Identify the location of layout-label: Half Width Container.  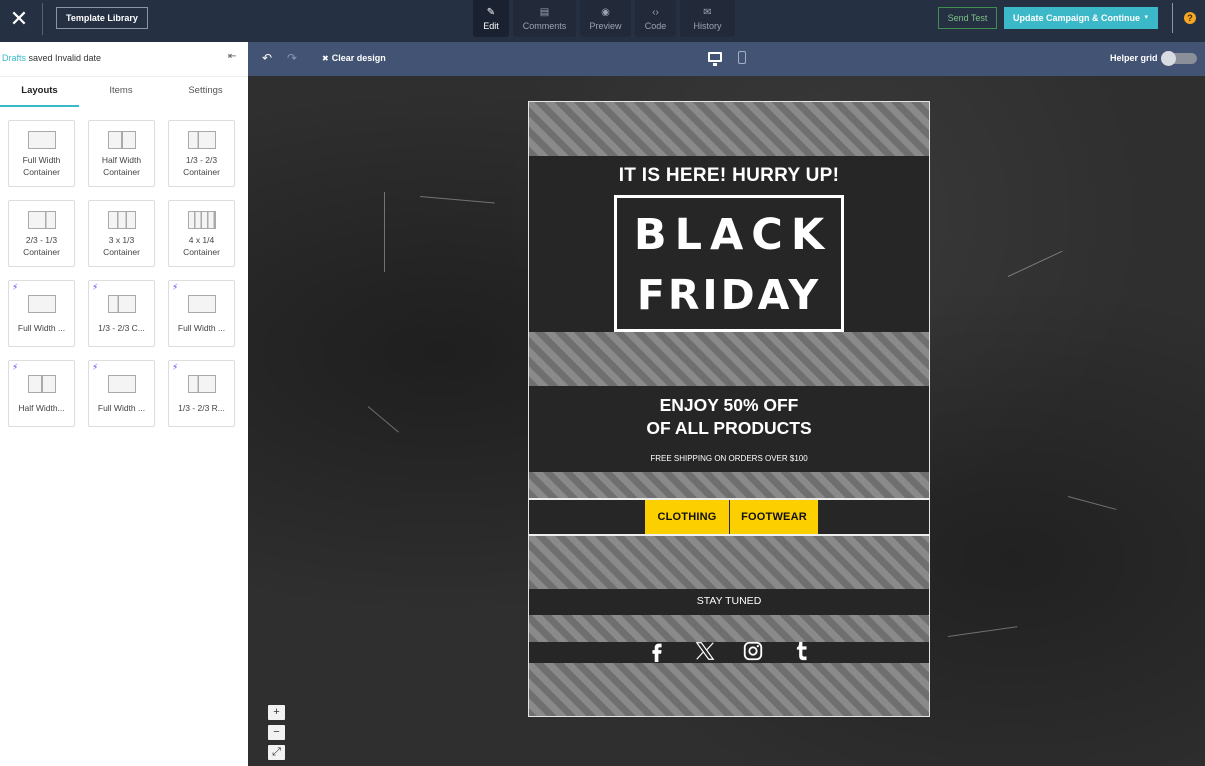
(121, 166).